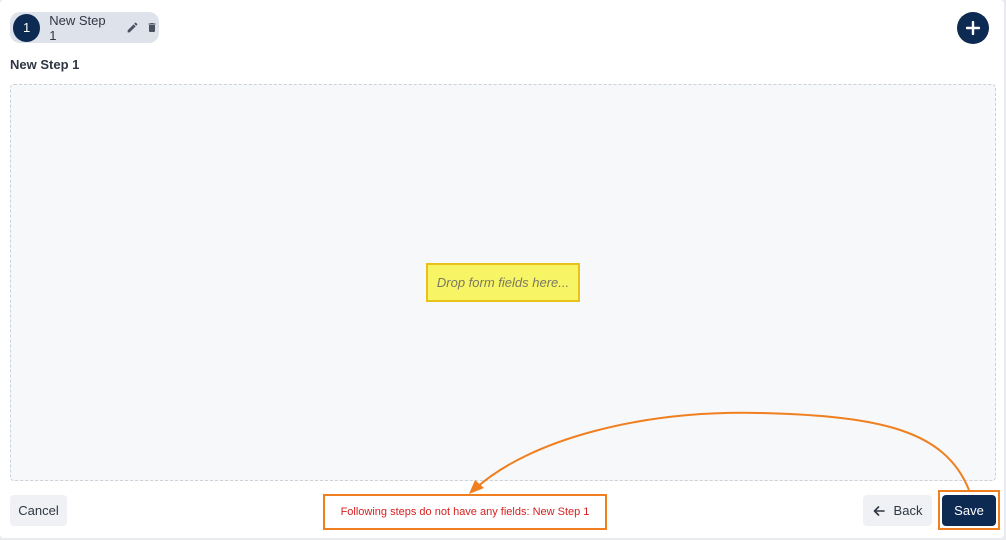  I want to click on step-tab-label: New Step 1, so click(77, 27).